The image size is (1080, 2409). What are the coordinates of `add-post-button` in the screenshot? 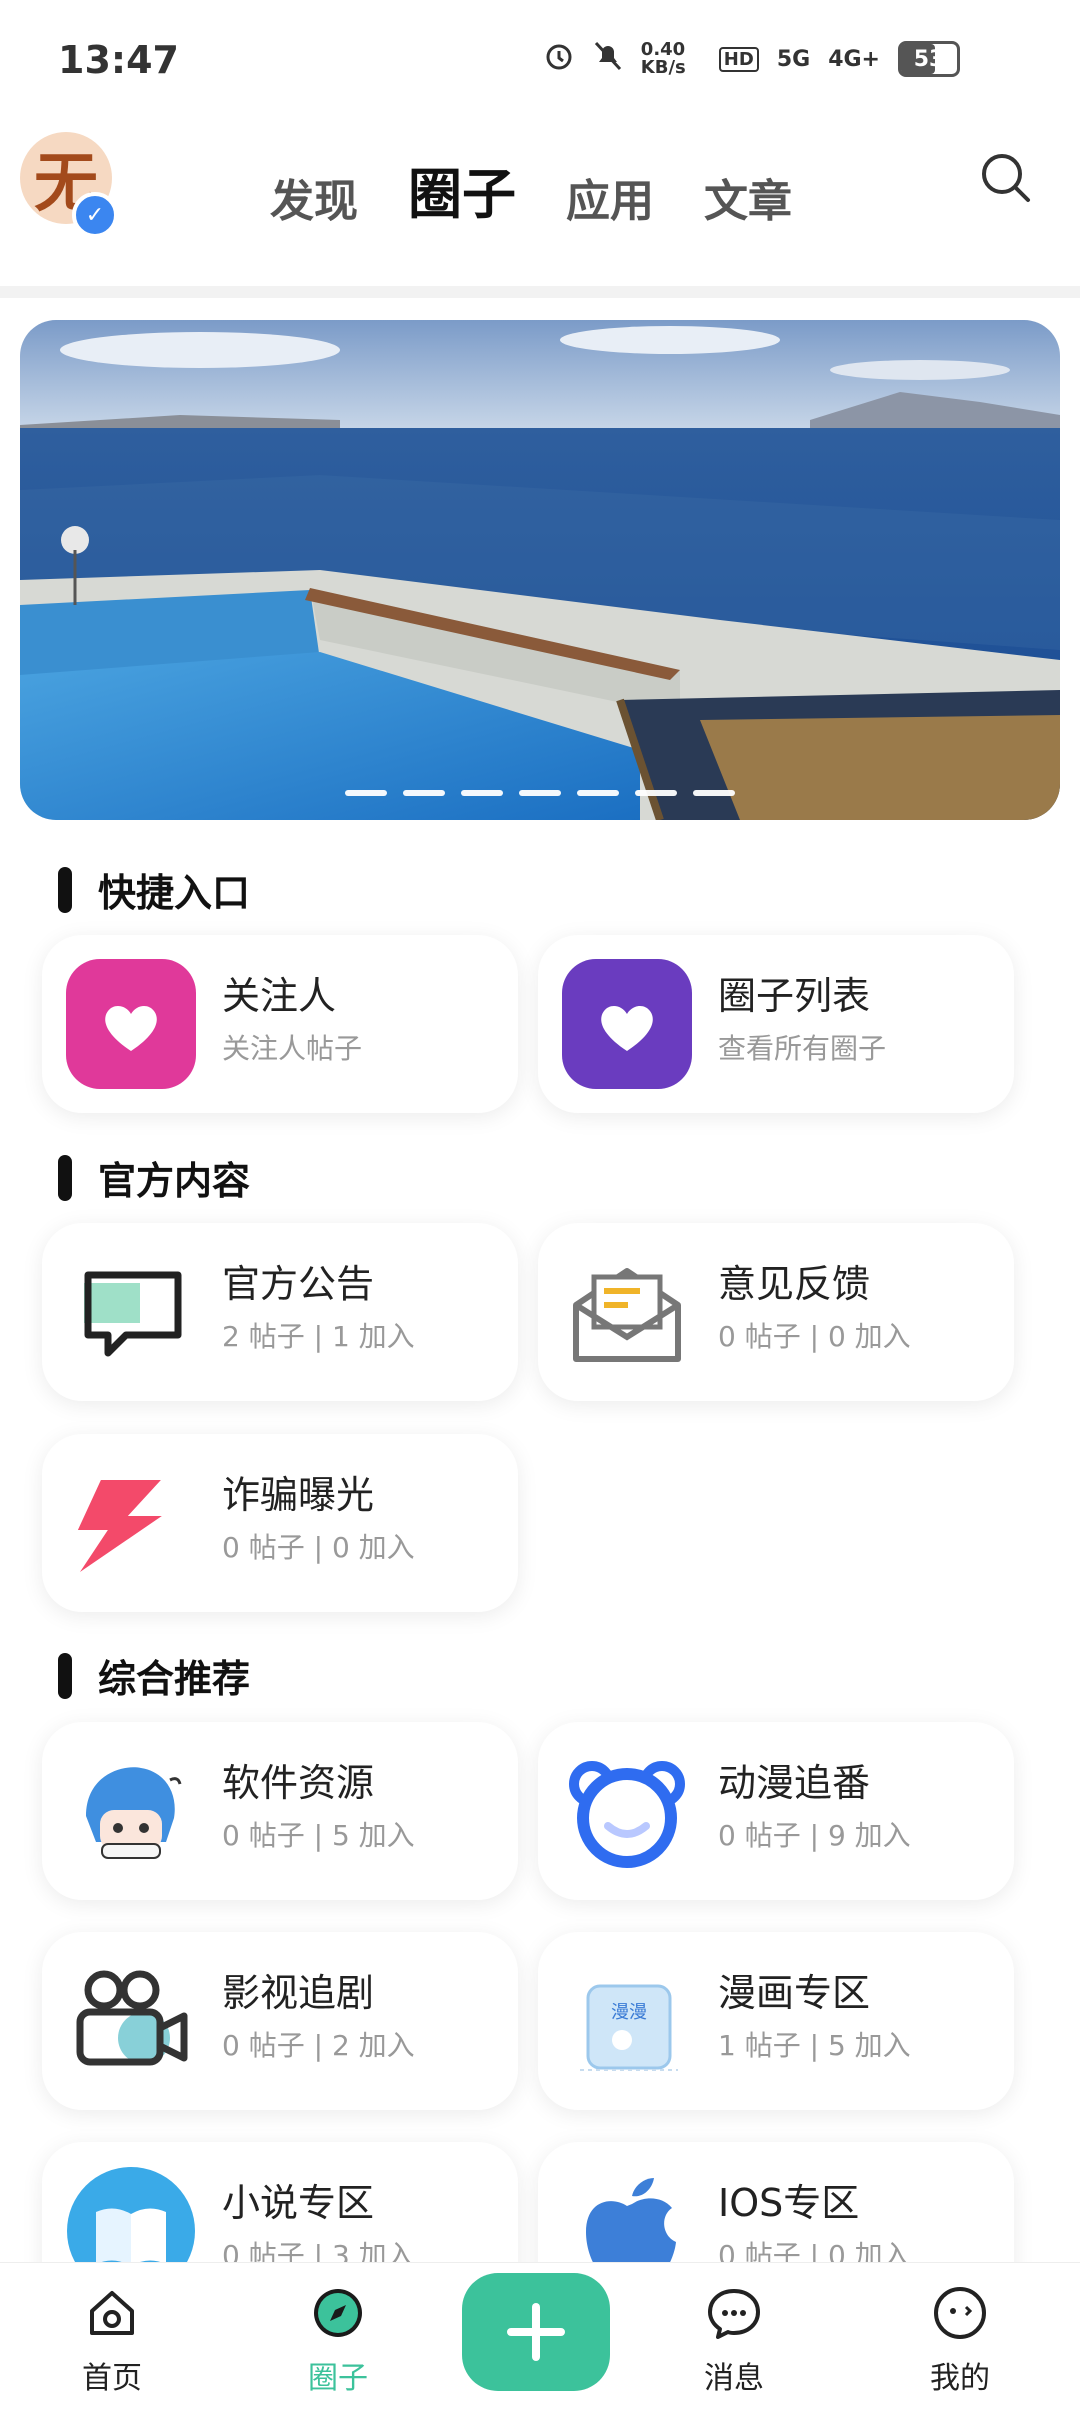 It's located at (536, 2332).